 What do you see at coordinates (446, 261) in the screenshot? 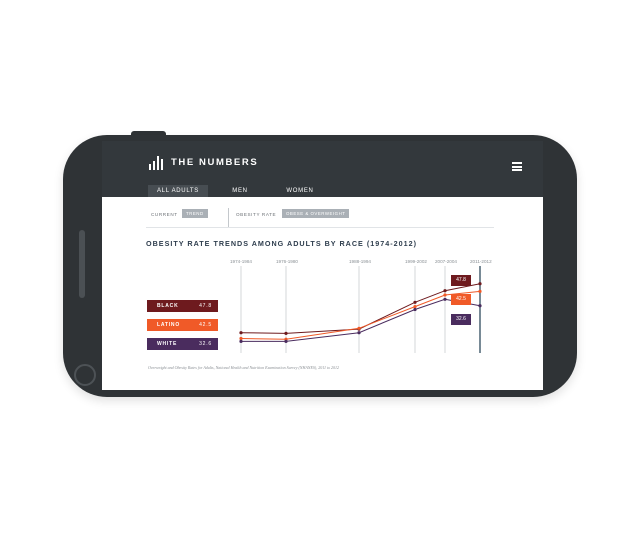
I see `x-tick-label: 2007-2004` at bounding box center [446, 261].